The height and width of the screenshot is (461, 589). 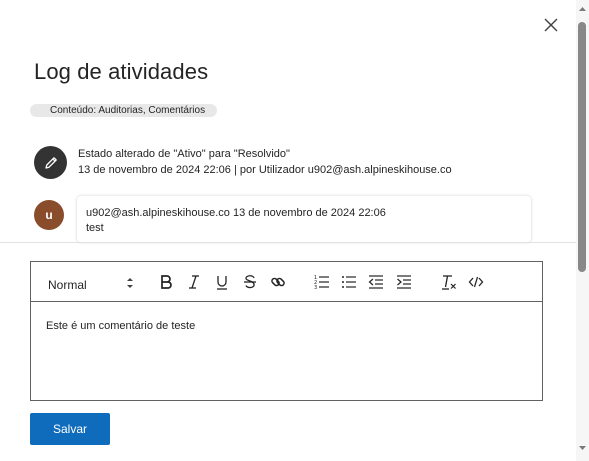 I want to click on italic-button, so click(x=194, y=282).